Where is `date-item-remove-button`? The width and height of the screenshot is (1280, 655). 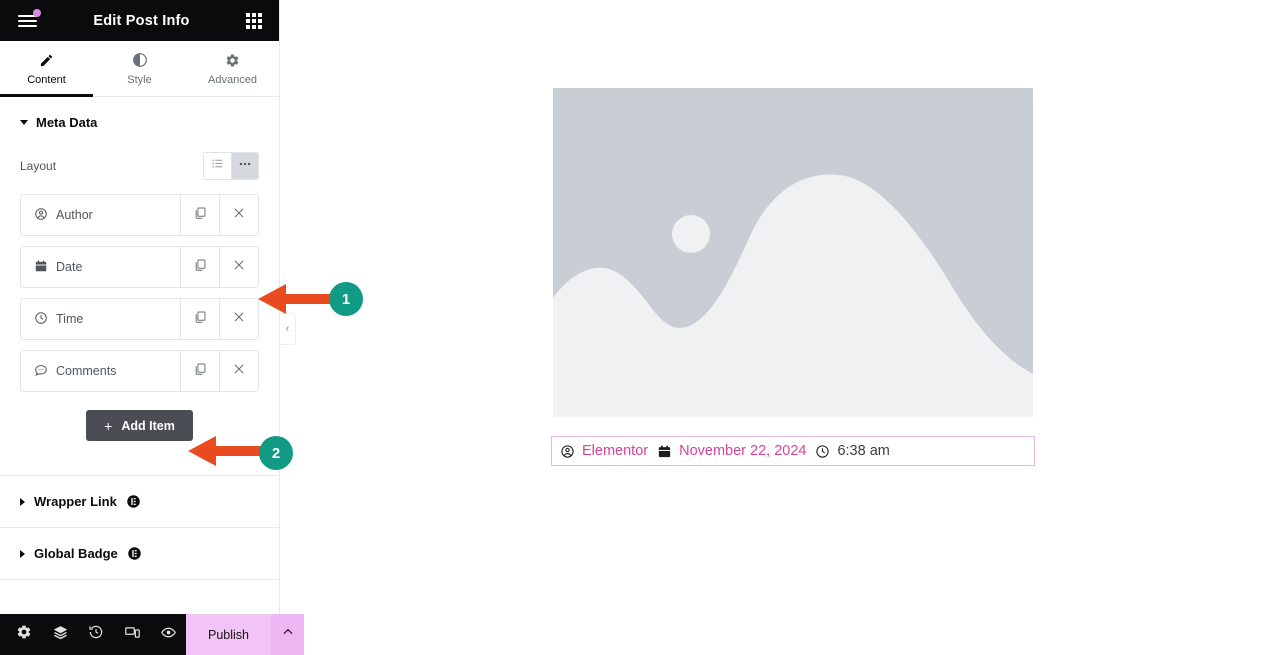 date-item-remove-button is located at coordinates (238, 267).